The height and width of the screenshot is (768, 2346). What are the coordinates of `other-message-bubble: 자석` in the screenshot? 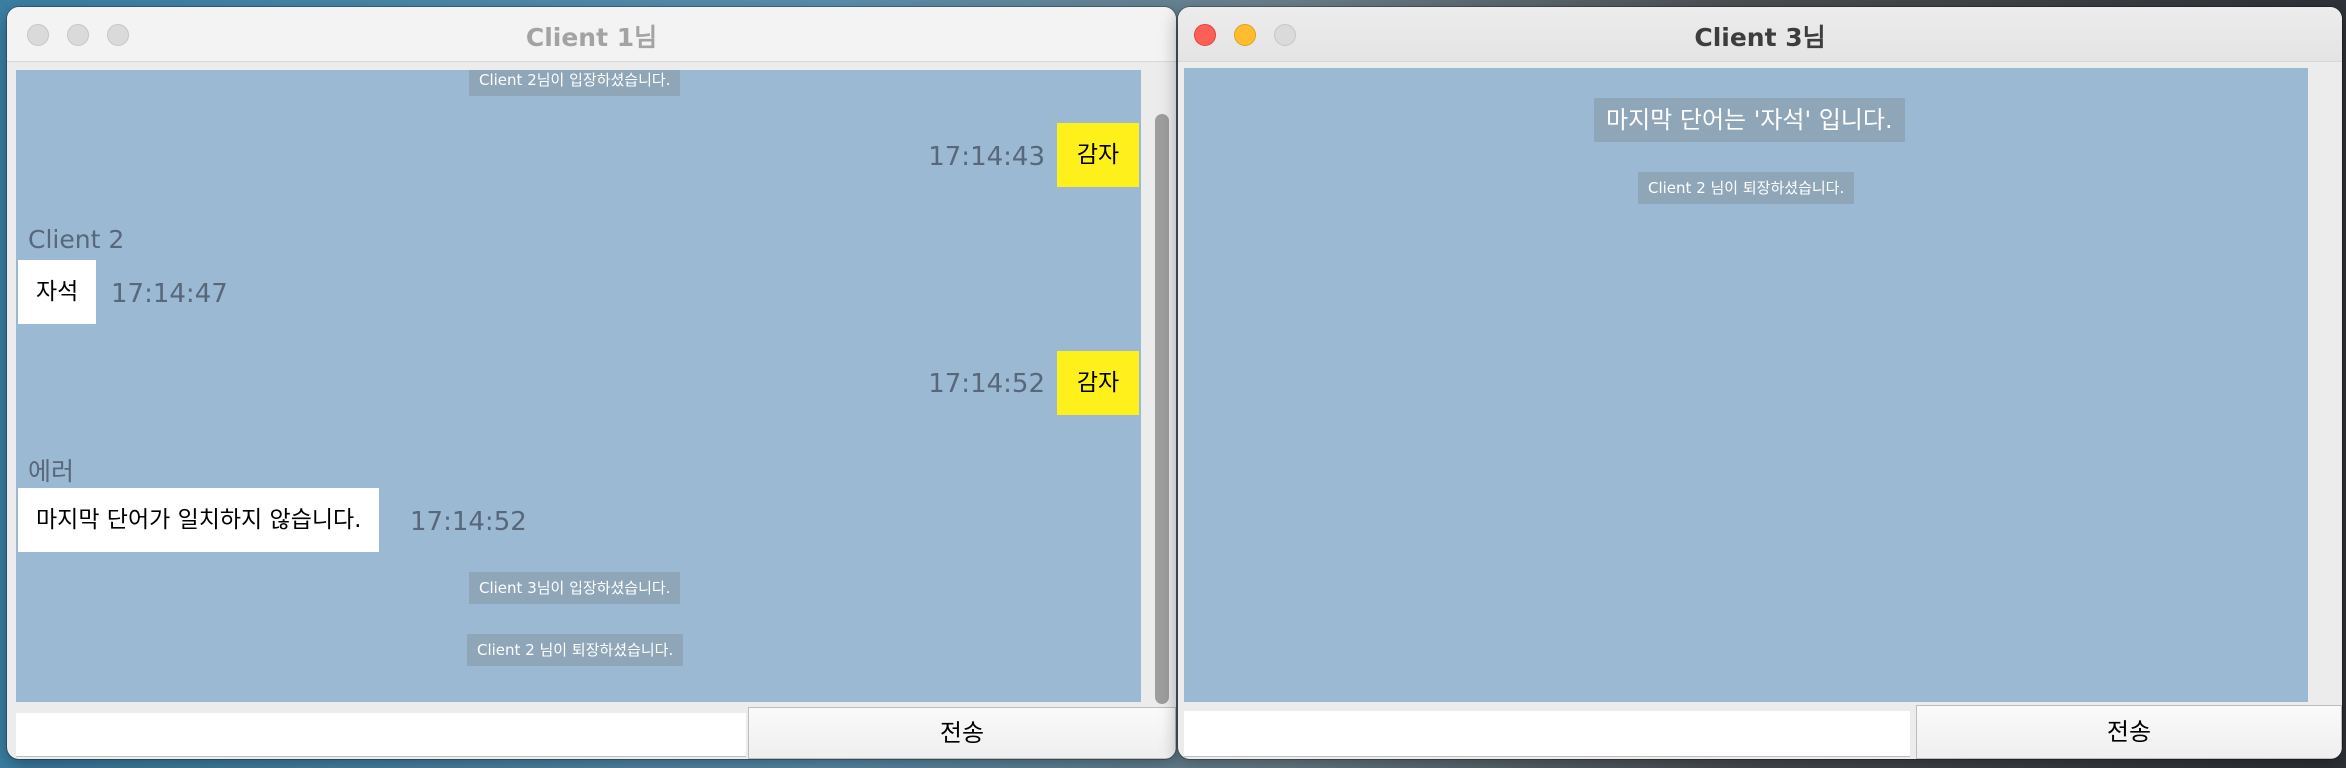 It's located at (57, 292).